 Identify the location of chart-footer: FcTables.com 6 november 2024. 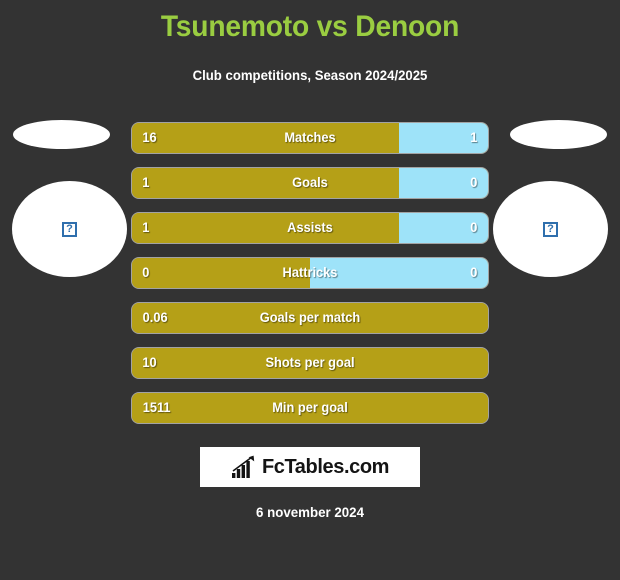
(310, 483).